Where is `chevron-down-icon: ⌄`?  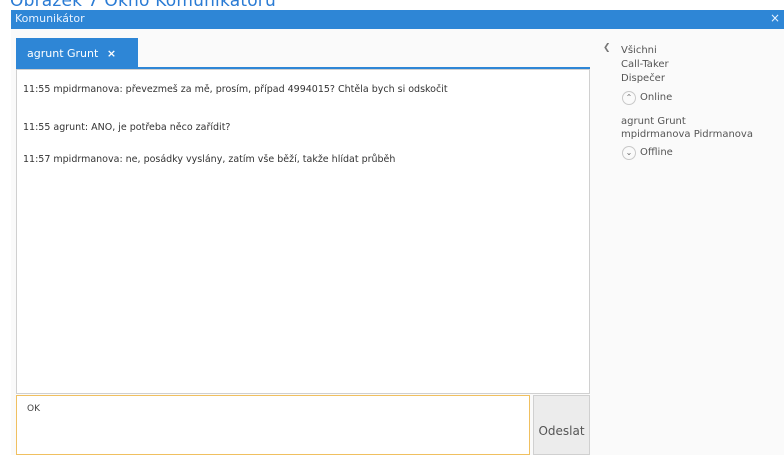 chevron-down-icon: ⌄ is located at coordinates (629, 153).